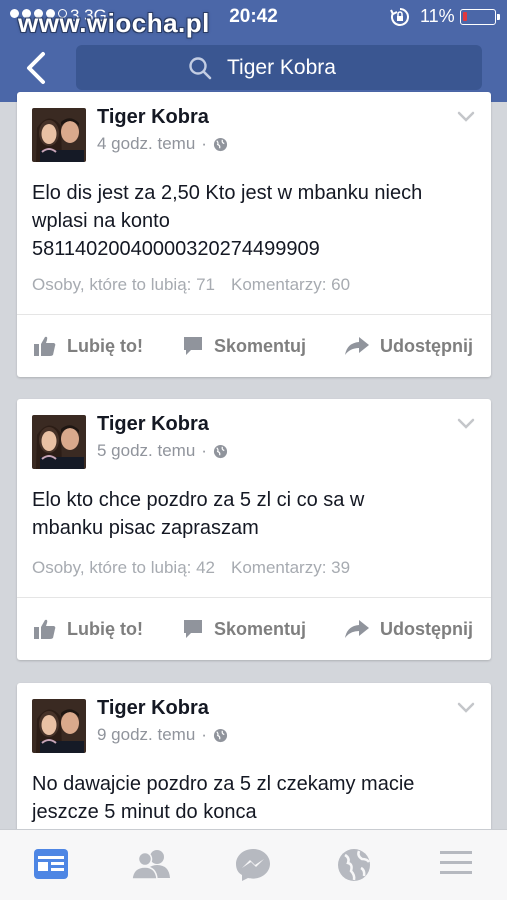 This screenshot has width=507, height=900. I want to click on rotation-lock-icon, so click(400, 19).